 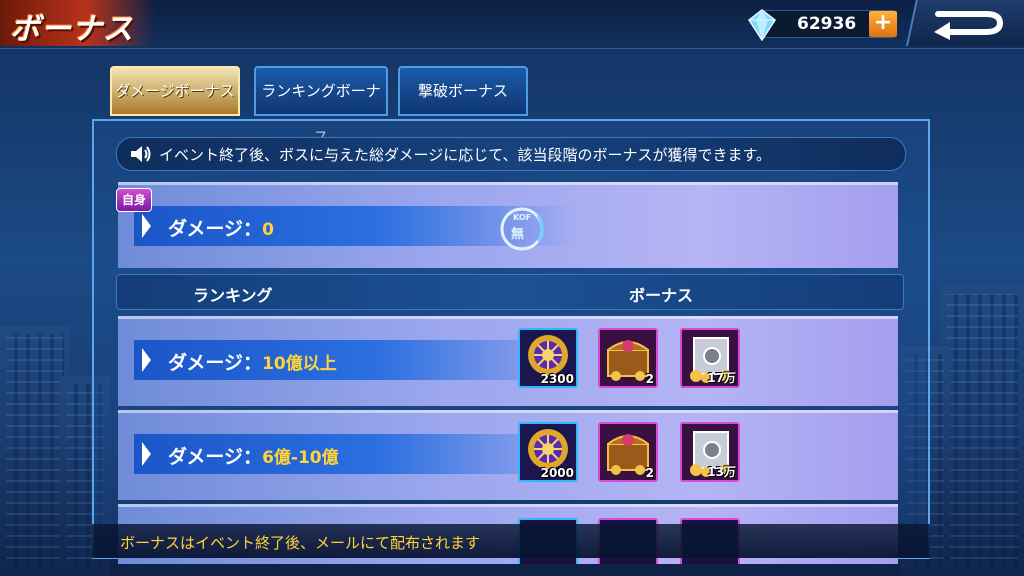 What do you see at coordinates (517, 234) in the screenshot?
I see `stamp-text: 無` at bounding box center [517, 234].